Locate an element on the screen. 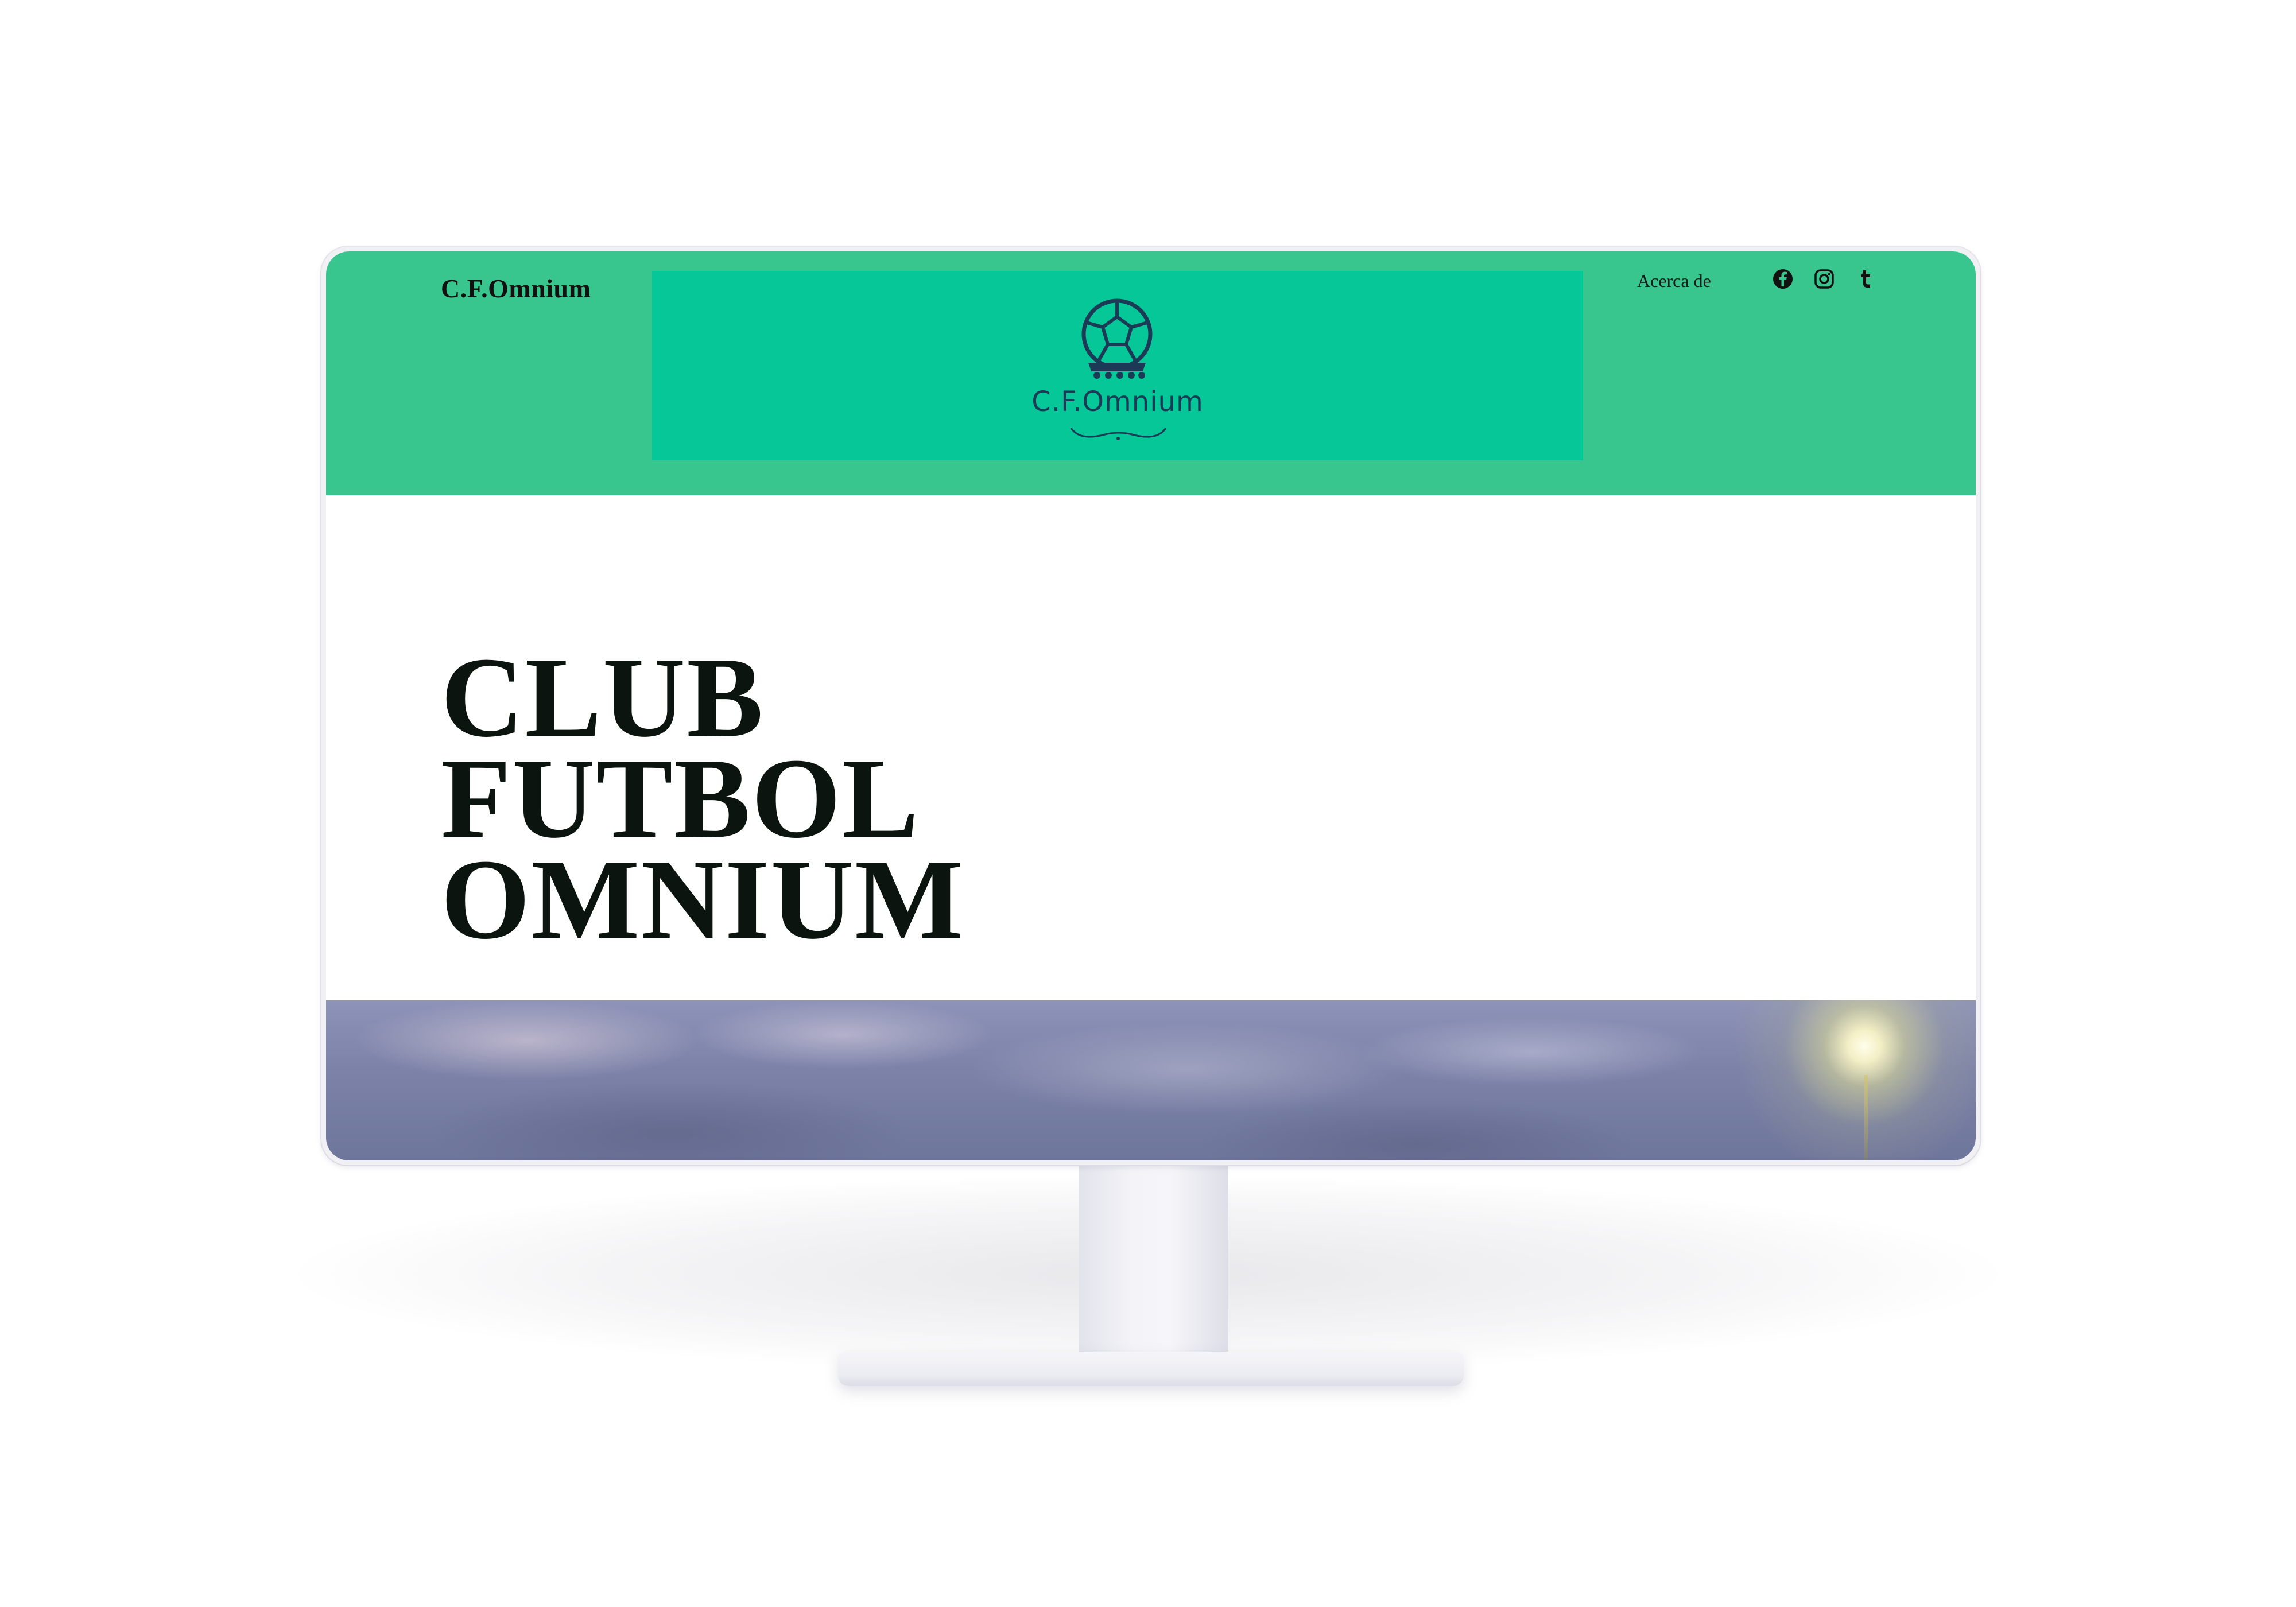 The image size is (2296, 1607). logo-banner: C.F.Omnium is located at coordinates (1117, 365).